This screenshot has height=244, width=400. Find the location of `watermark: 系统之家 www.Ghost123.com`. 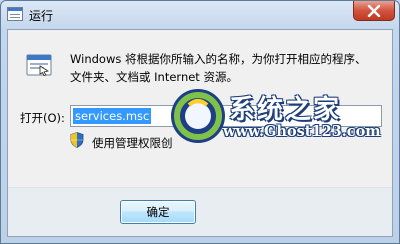

watermark: 系统之家 www.Ghost123.com is located at coordinates (275, 118).